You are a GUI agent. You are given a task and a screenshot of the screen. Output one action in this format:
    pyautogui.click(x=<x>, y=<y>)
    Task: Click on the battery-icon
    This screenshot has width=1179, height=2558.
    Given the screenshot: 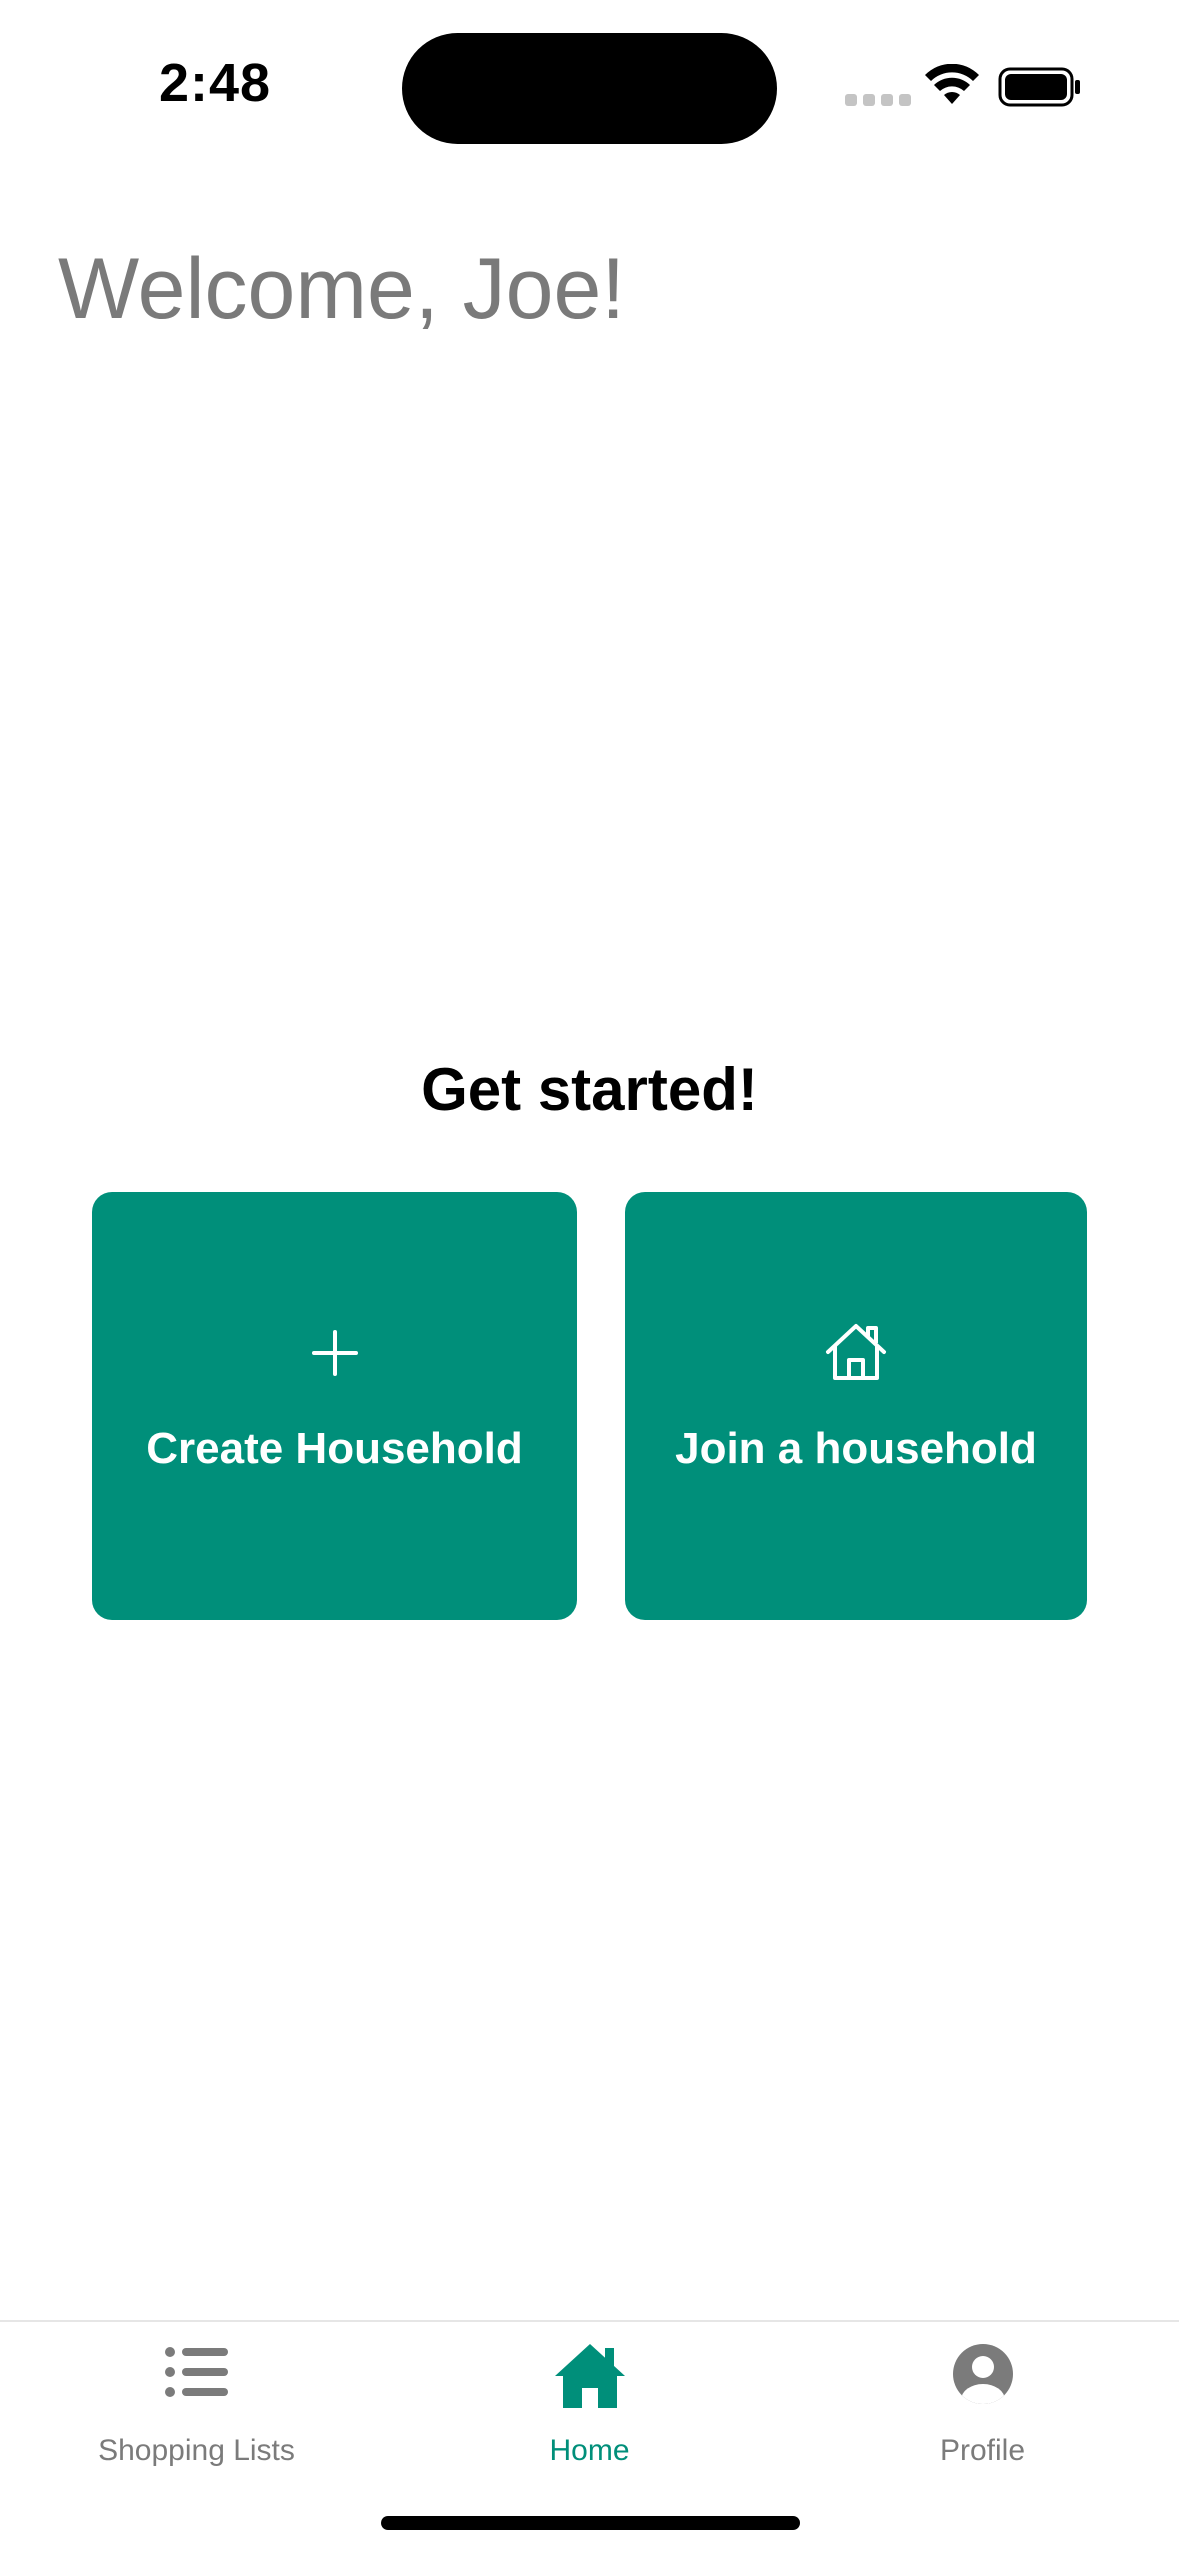 What is the action you would take?
    pyautogui.click(x=1039, y=87)
    